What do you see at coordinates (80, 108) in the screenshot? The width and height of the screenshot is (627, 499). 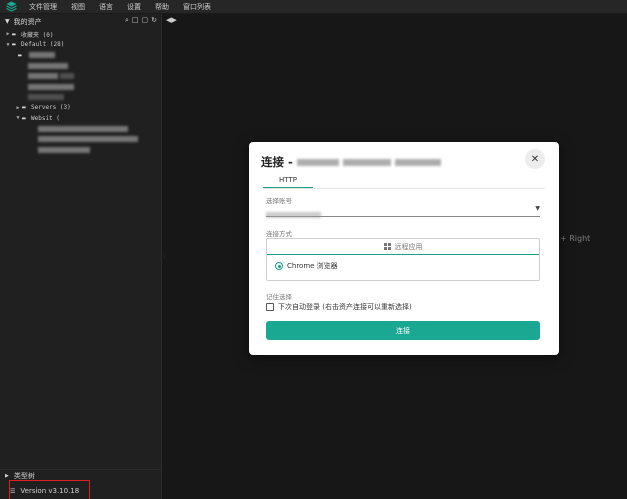 I see `tree-node-servers: ▶ ▬ Servers (3)` at bounding box center [80, 108].